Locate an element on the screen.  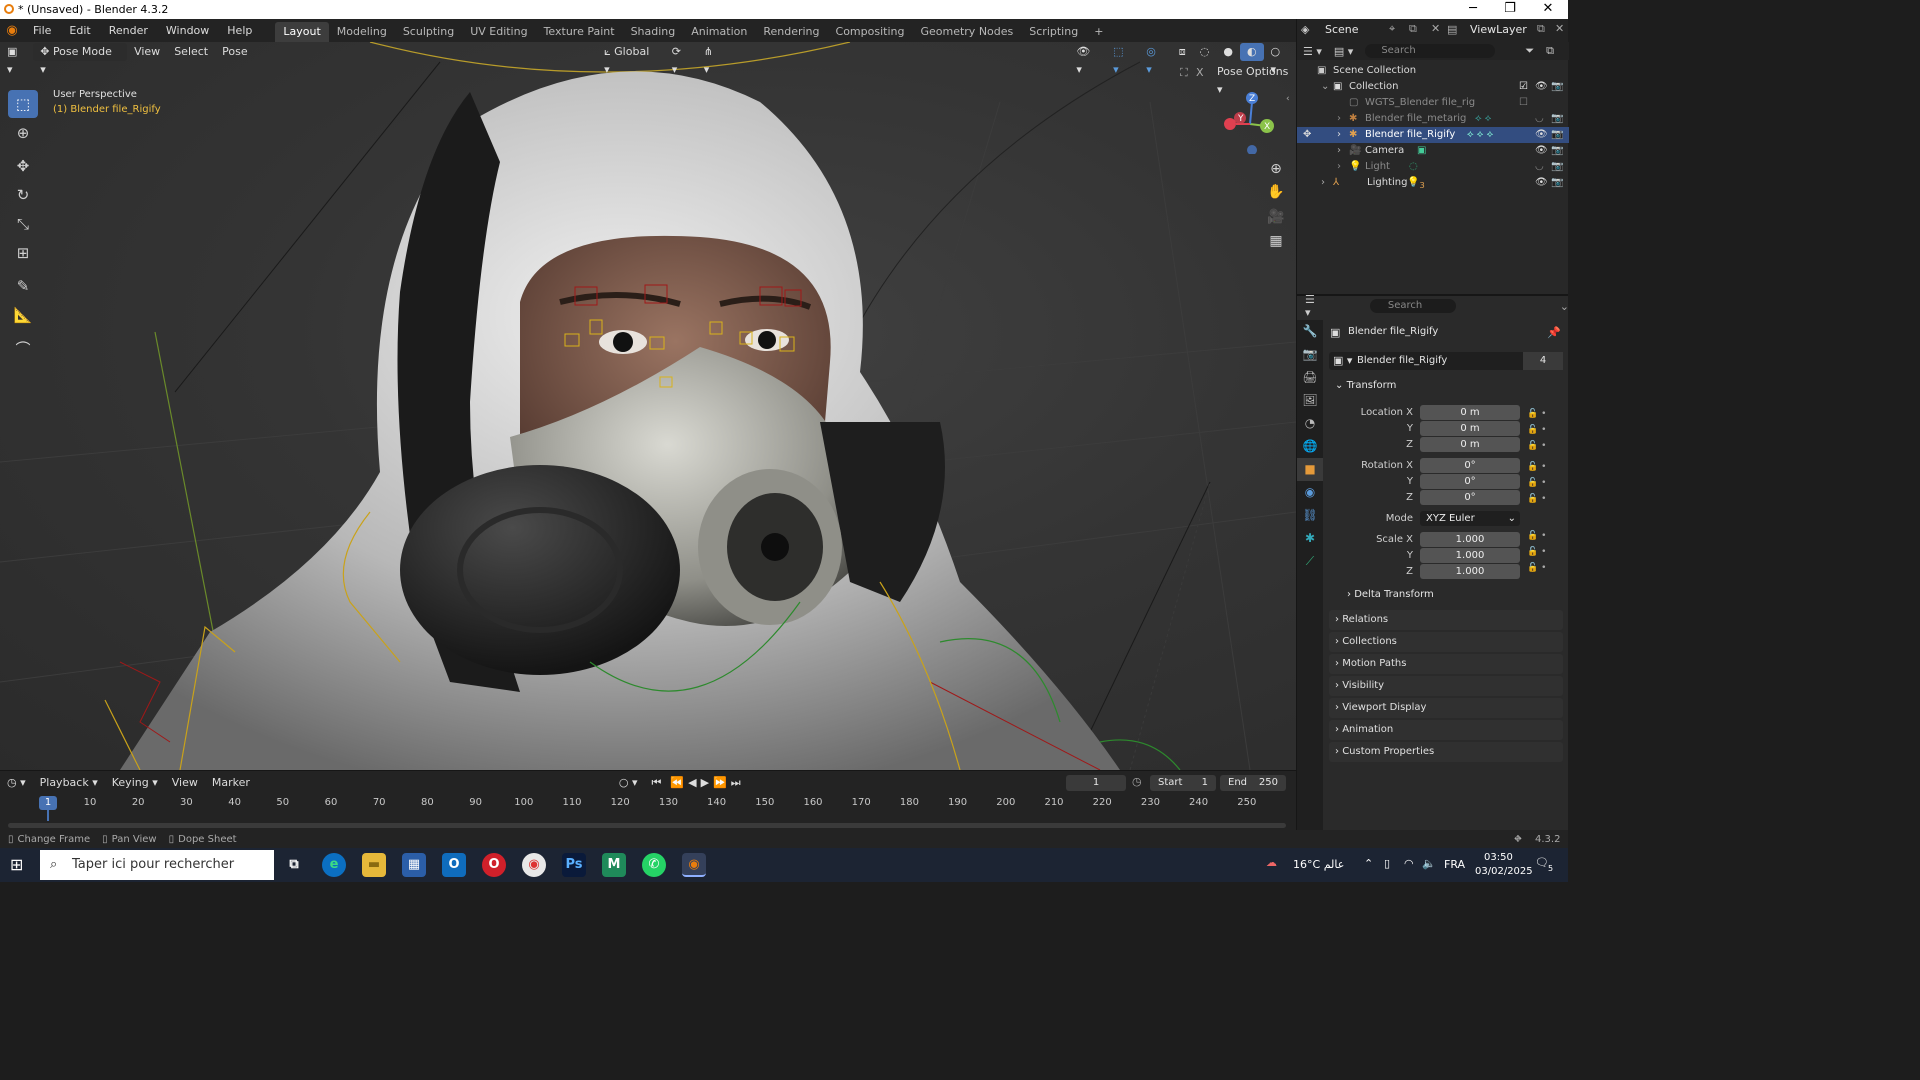
photoshop-icon: Ps is located at coordinates (574, 865).